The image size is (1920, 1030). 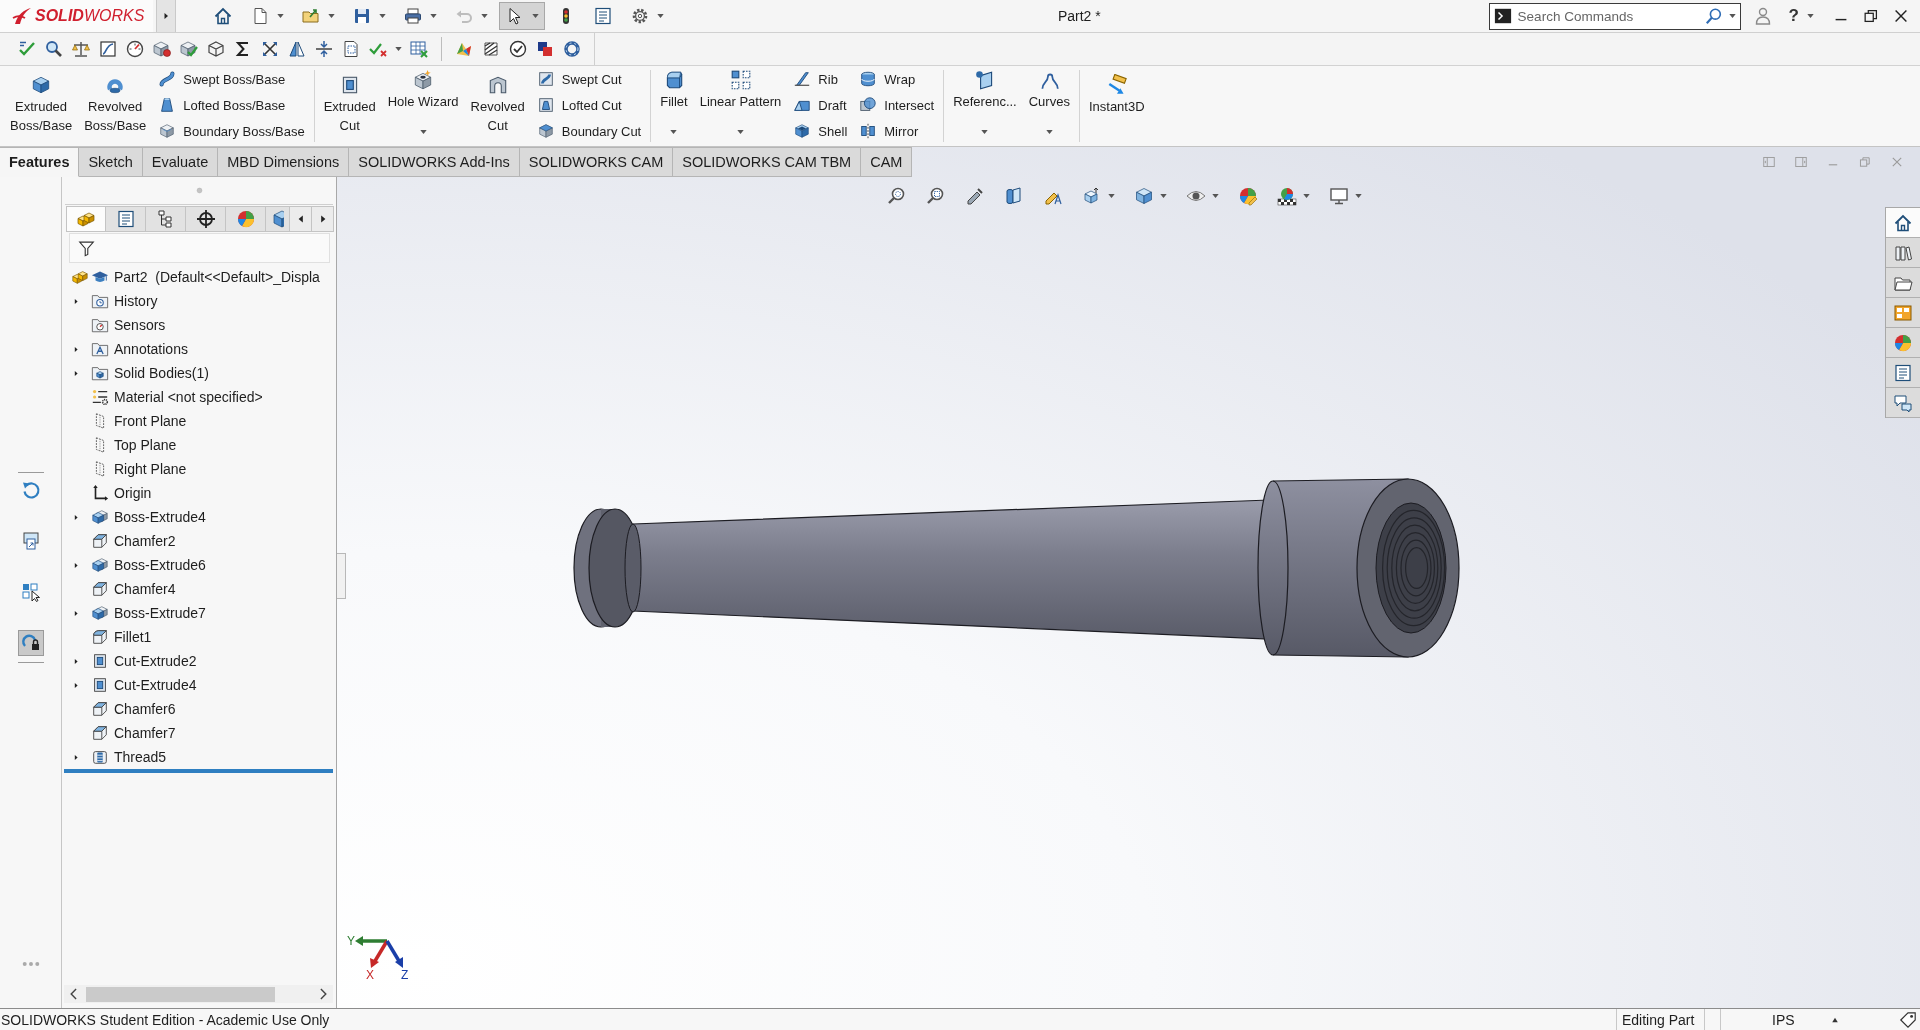 What do you see at coordinates (1248, 196) in the screenshot?
I see `color-wheel-pencil-icon` at bounding box center [1248, 196].